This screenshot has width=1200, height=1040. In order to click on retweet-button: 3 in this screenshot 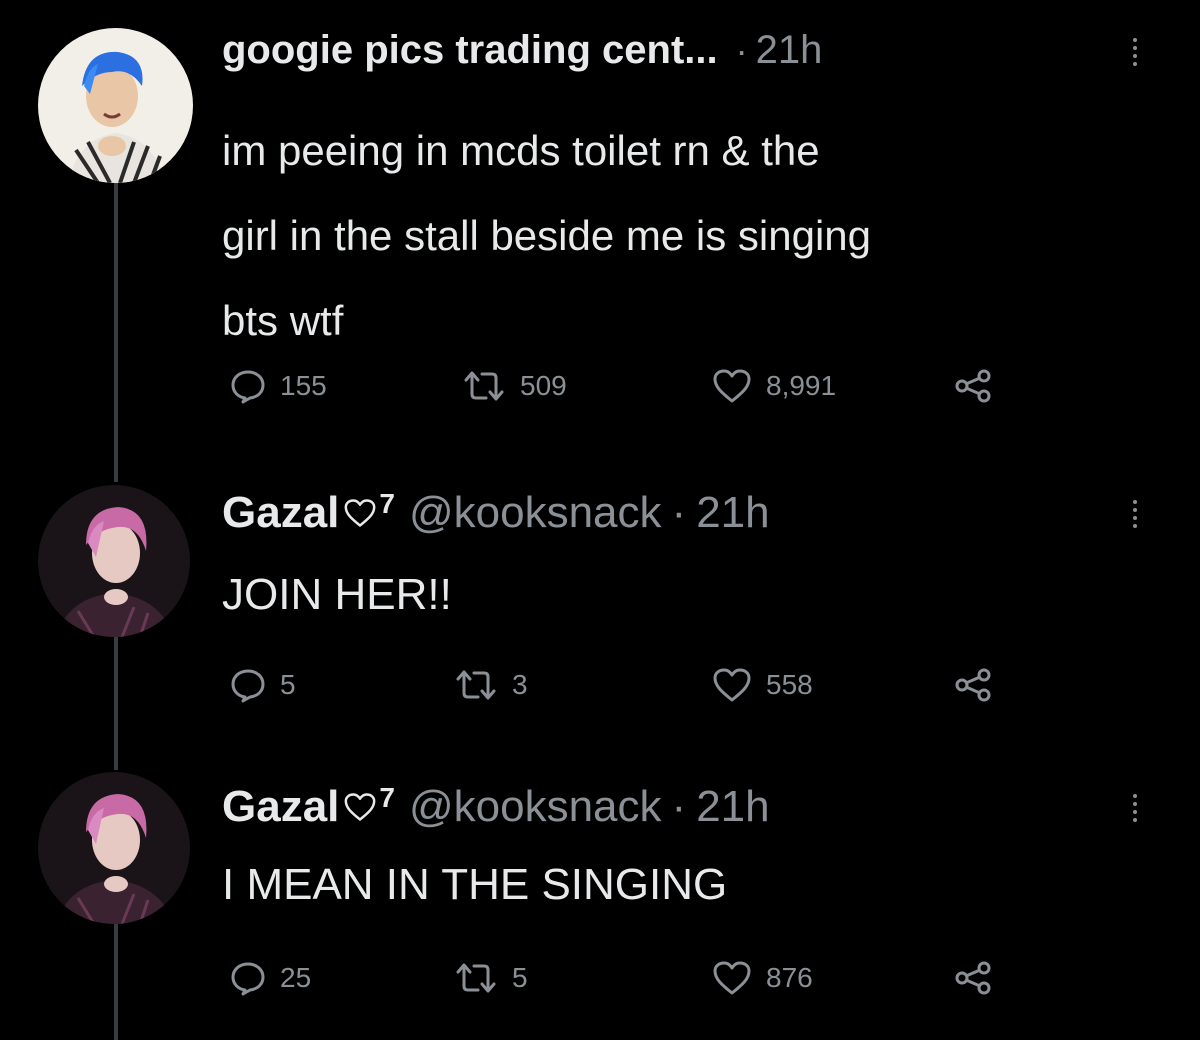, I will do `click(491, 685)`.